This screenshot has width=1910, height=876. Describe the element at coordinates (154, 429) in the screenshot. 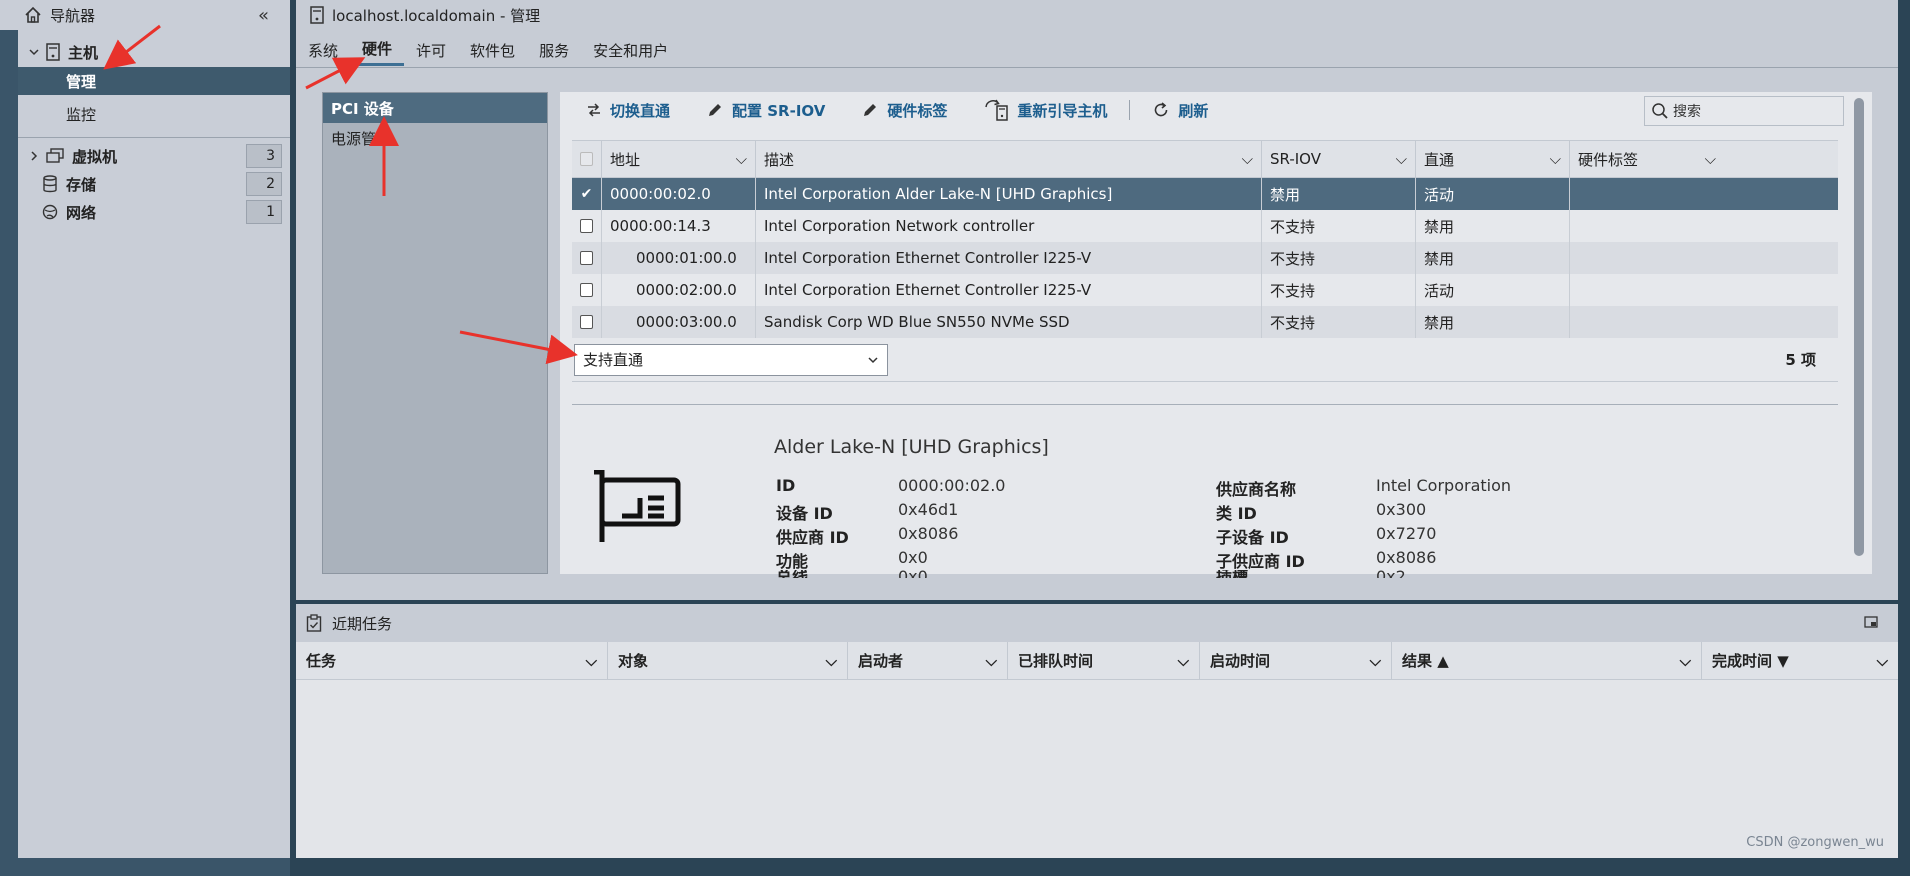

I see `navigator-panel` at that location.